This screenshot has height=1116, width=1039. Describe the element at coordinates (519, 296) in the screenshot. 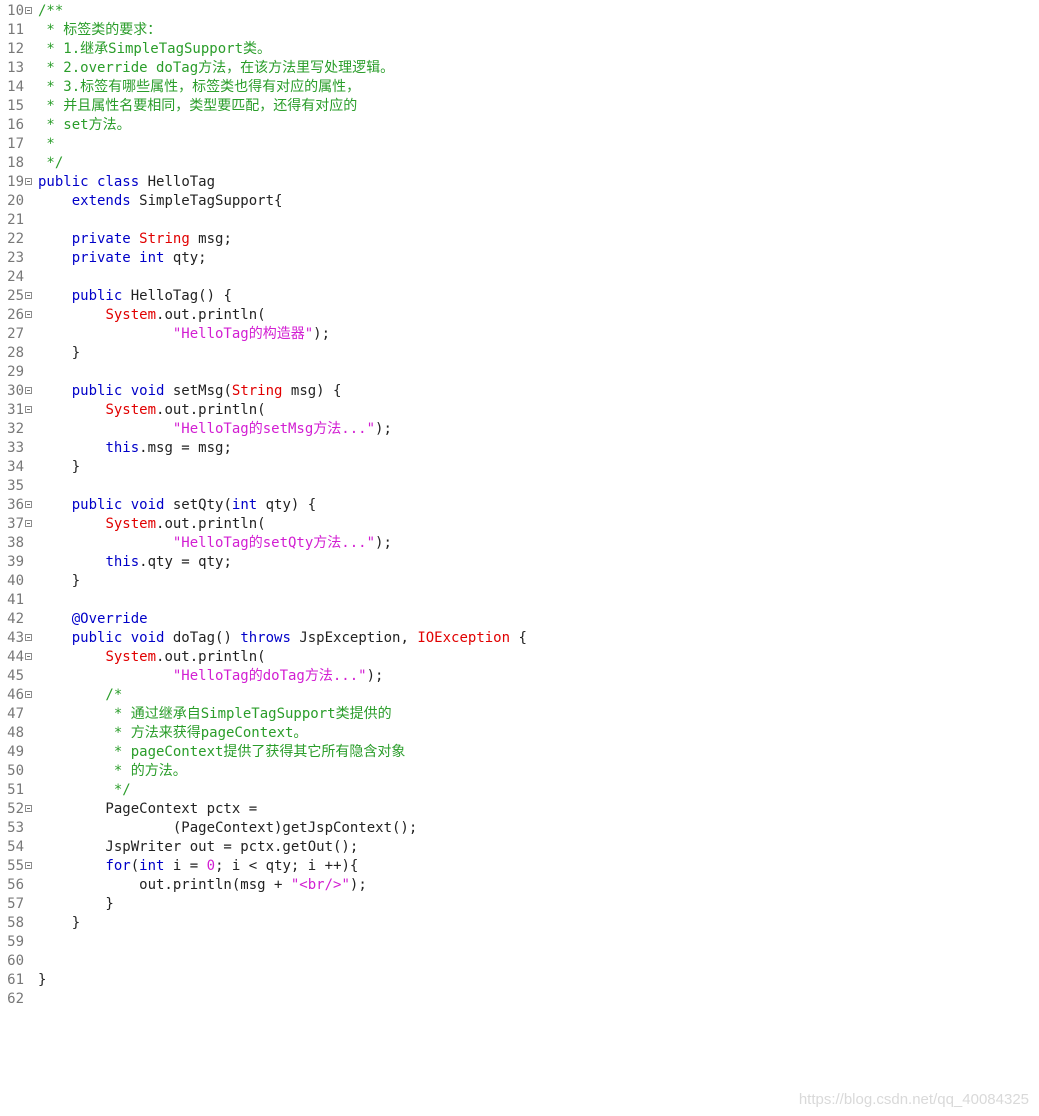

I see `code-line: 25 public HelloTag() {` at that location.